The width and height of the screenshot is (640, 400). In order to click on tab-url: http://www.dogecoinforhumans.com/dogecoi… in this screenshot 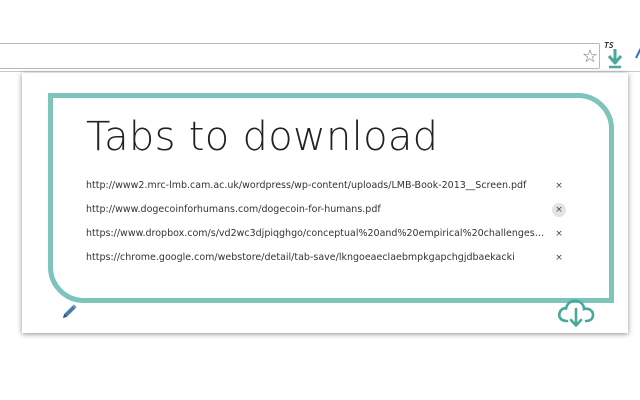, I will do `click(233, 209)`.